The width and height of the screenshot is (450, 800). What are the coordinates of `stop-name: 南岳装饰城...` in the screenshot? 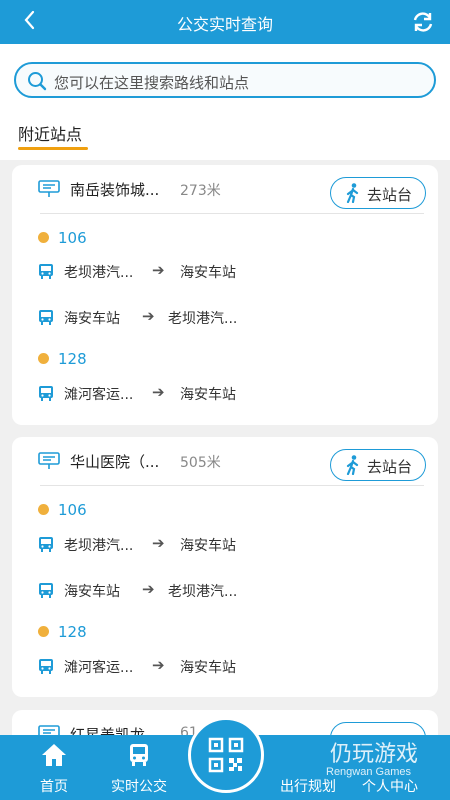 It's located at (115, 190).